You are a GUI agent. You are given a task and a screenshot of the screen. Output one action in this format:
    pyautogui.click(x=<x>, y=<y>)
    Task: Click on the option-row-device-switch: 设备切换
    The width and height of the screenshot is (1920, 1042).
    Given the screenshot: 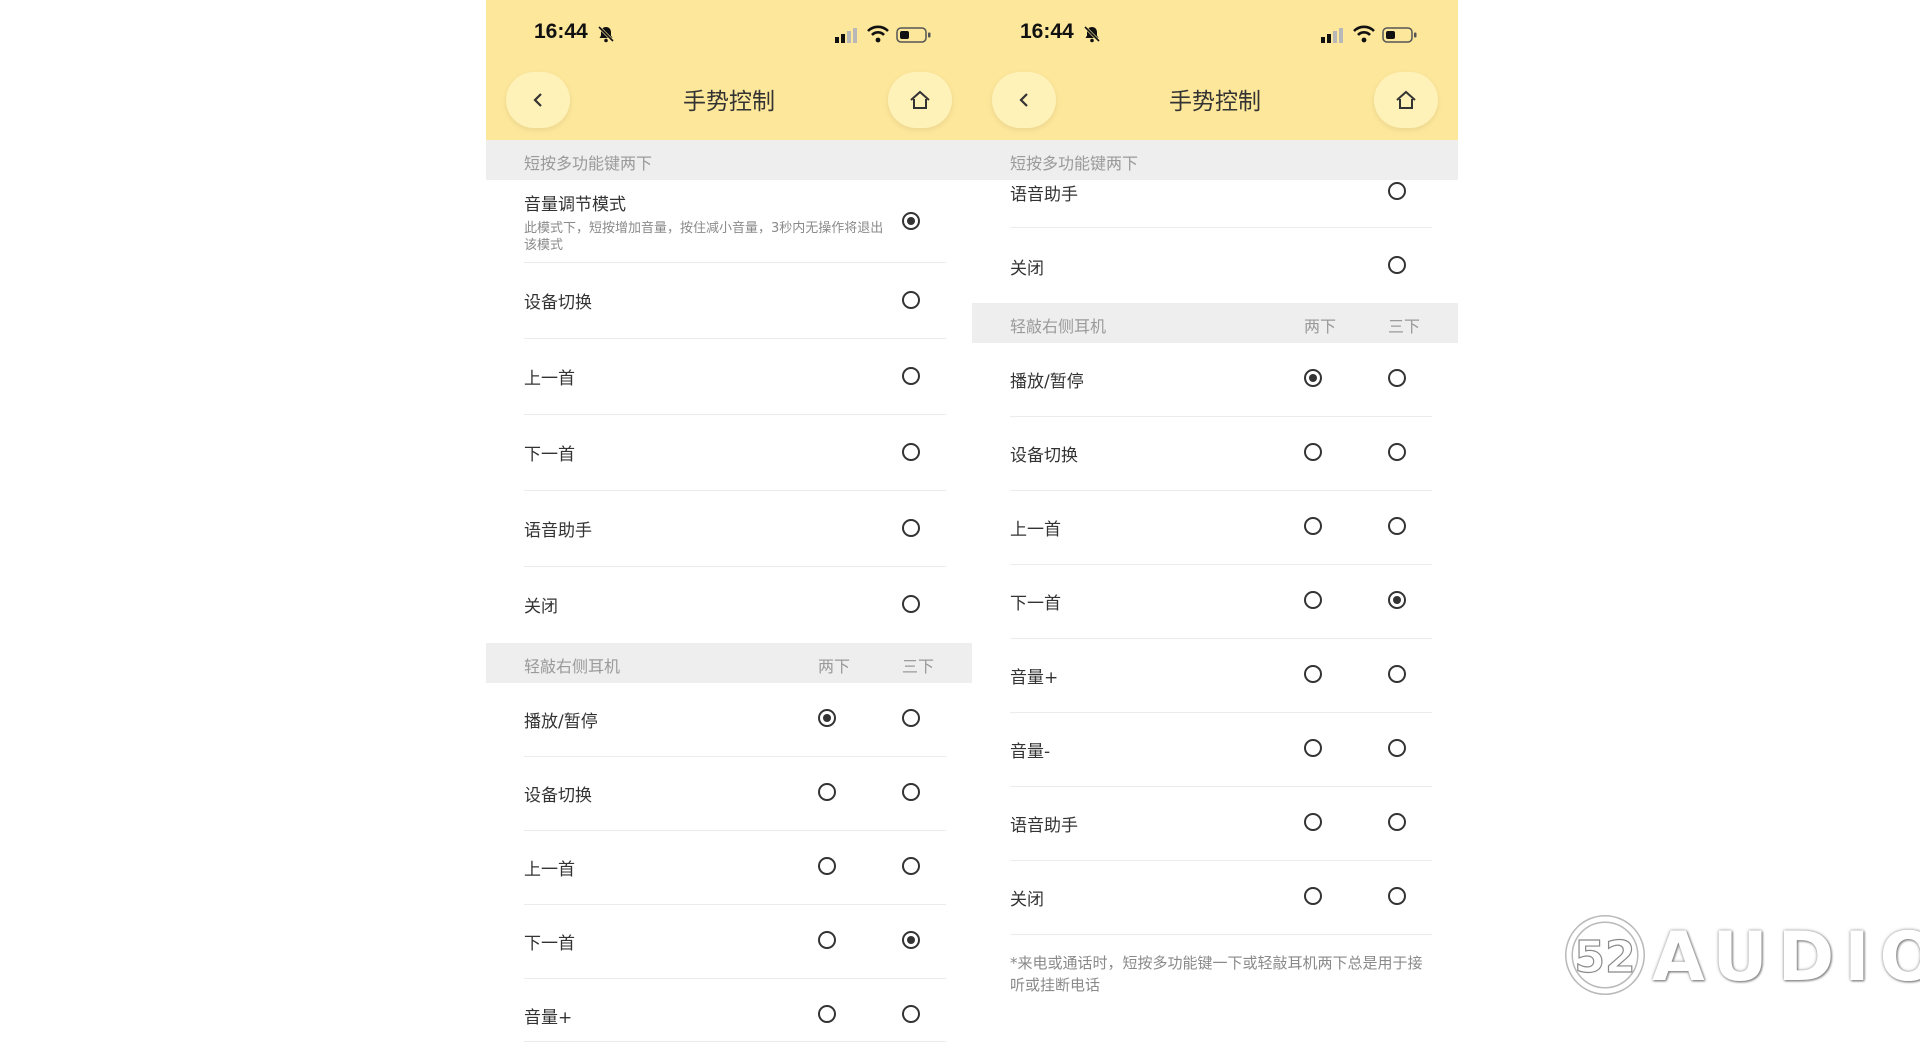 What is the action you would take?
    pyautogui.click(x=735, y=301)
    